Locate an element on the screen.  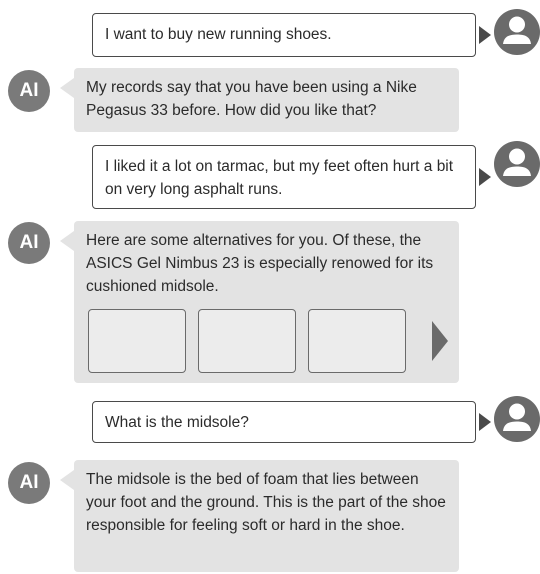
user-message-bubble: I want to buy new running shoes. is located at coordinates (284, 35).